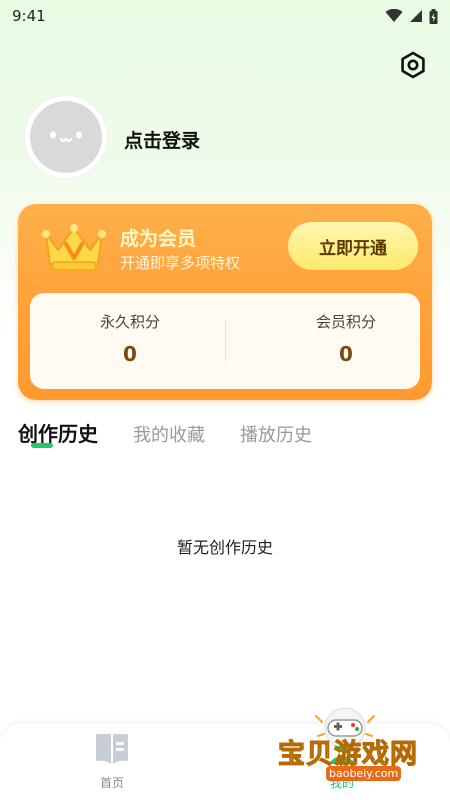 Image resolution: width=450 pixels, height=800 pixels. What do you see at coordinates (130, 354) in the screenshot?
I see `permanent-points-value: 0` at bounding box center [130, 354].